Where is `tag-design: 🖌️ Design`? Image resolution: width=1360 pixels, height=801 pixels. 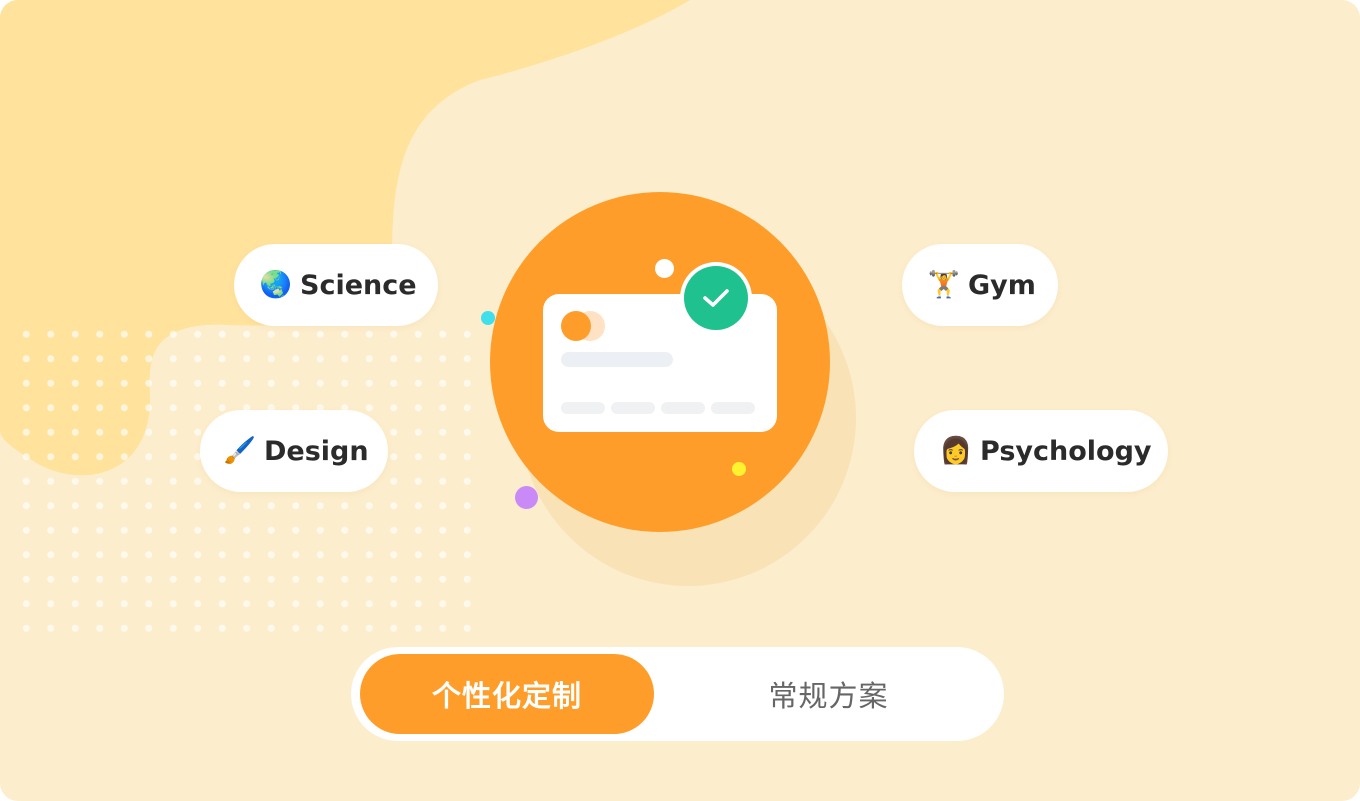
tag-design: 🖌️ Design is located at coordinates (294, 451).